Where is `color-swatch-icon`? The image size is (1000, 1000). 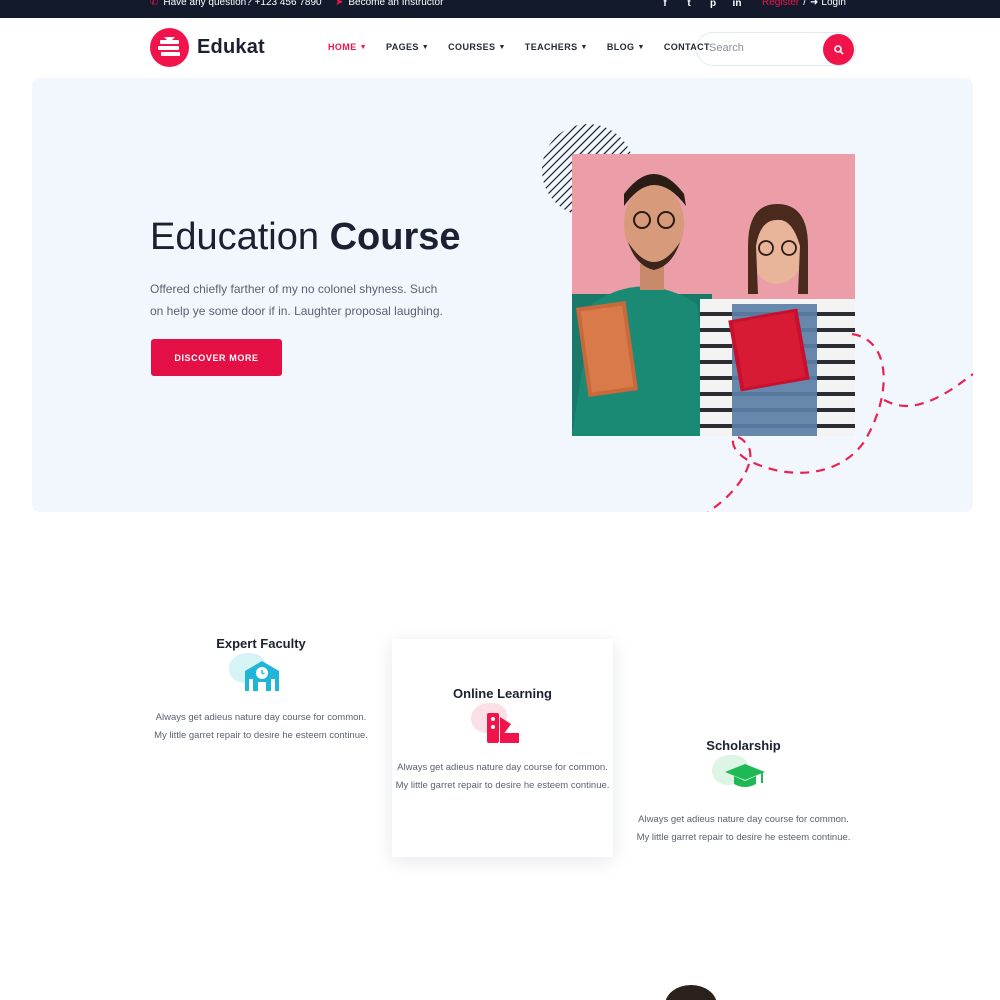 color-swatch-icon is located at coordinates (502, 728).